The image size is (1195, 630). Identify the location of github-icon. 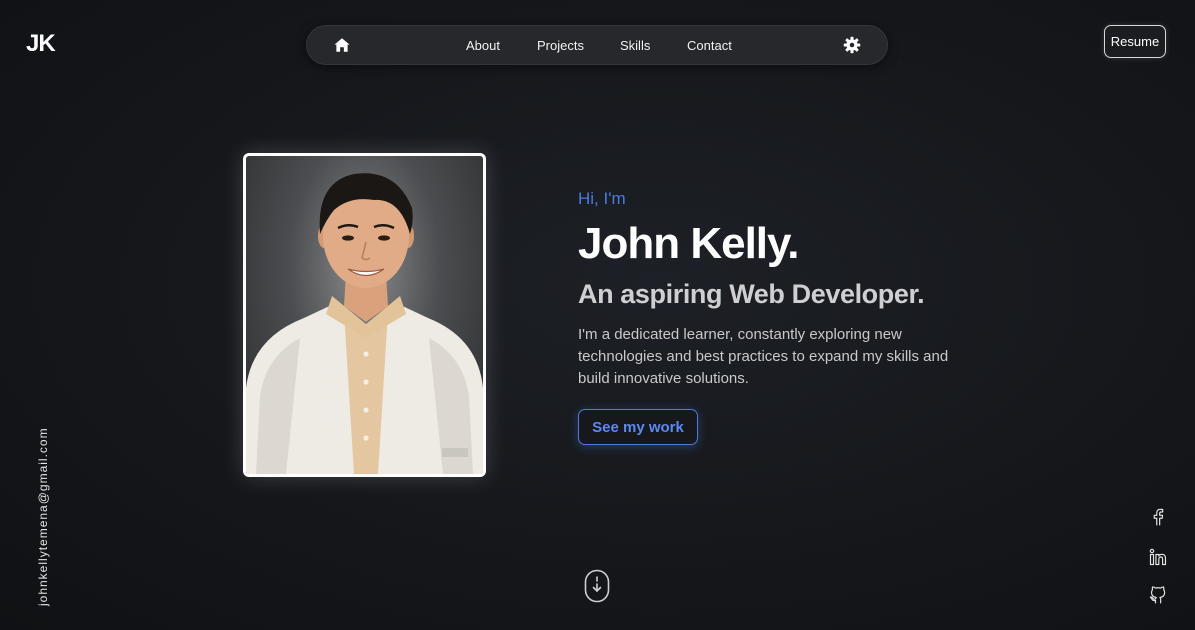
(1158, 595).